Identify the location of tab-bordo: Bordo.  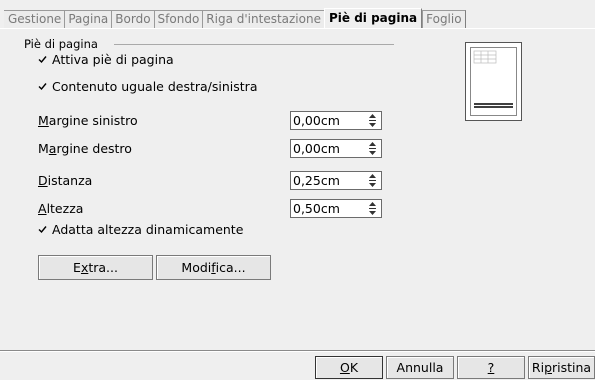
(132, 19).